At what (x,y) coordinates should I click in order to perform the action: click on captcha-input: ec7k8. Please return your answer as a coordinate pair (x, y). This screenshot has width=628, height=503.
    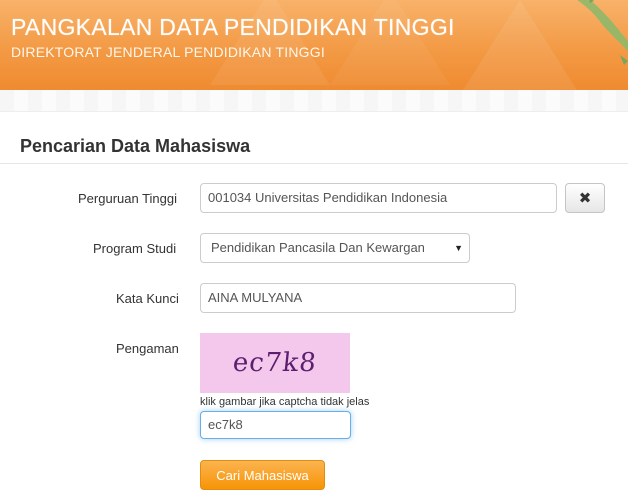
    Looking at the image, I should click on (275, 425).